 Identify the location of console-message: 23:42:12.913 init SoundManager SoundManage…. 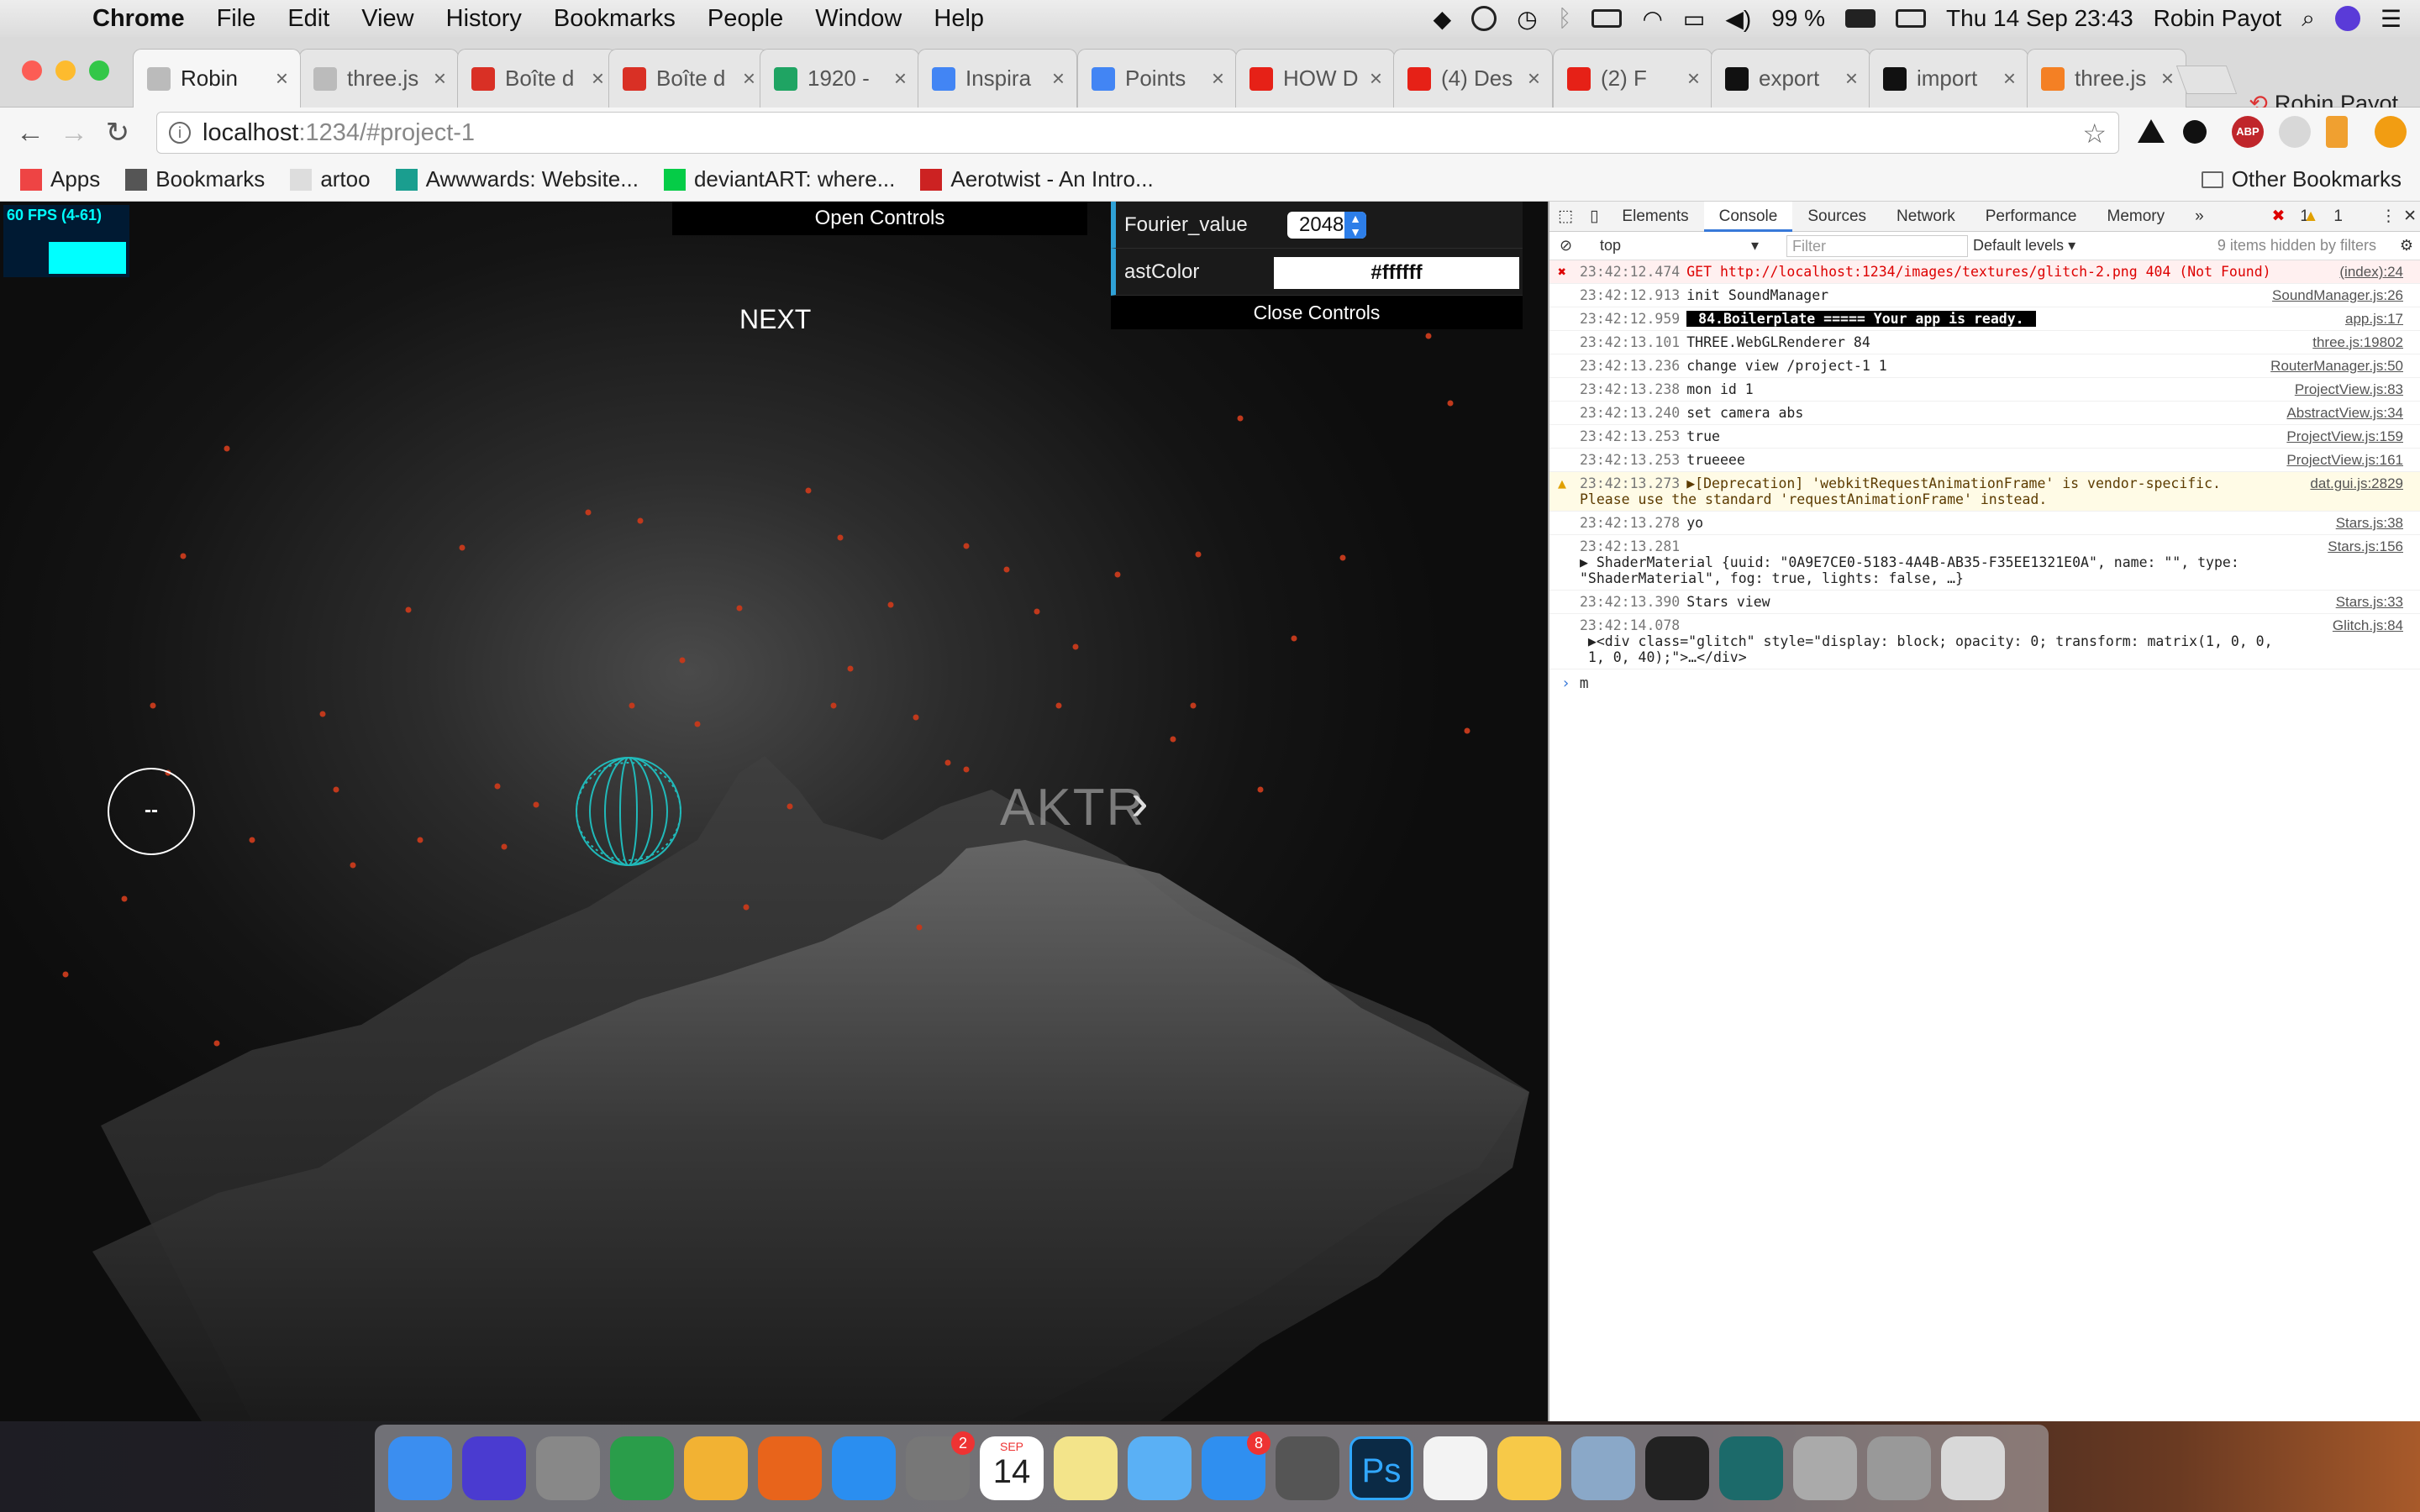
(1984, 295).